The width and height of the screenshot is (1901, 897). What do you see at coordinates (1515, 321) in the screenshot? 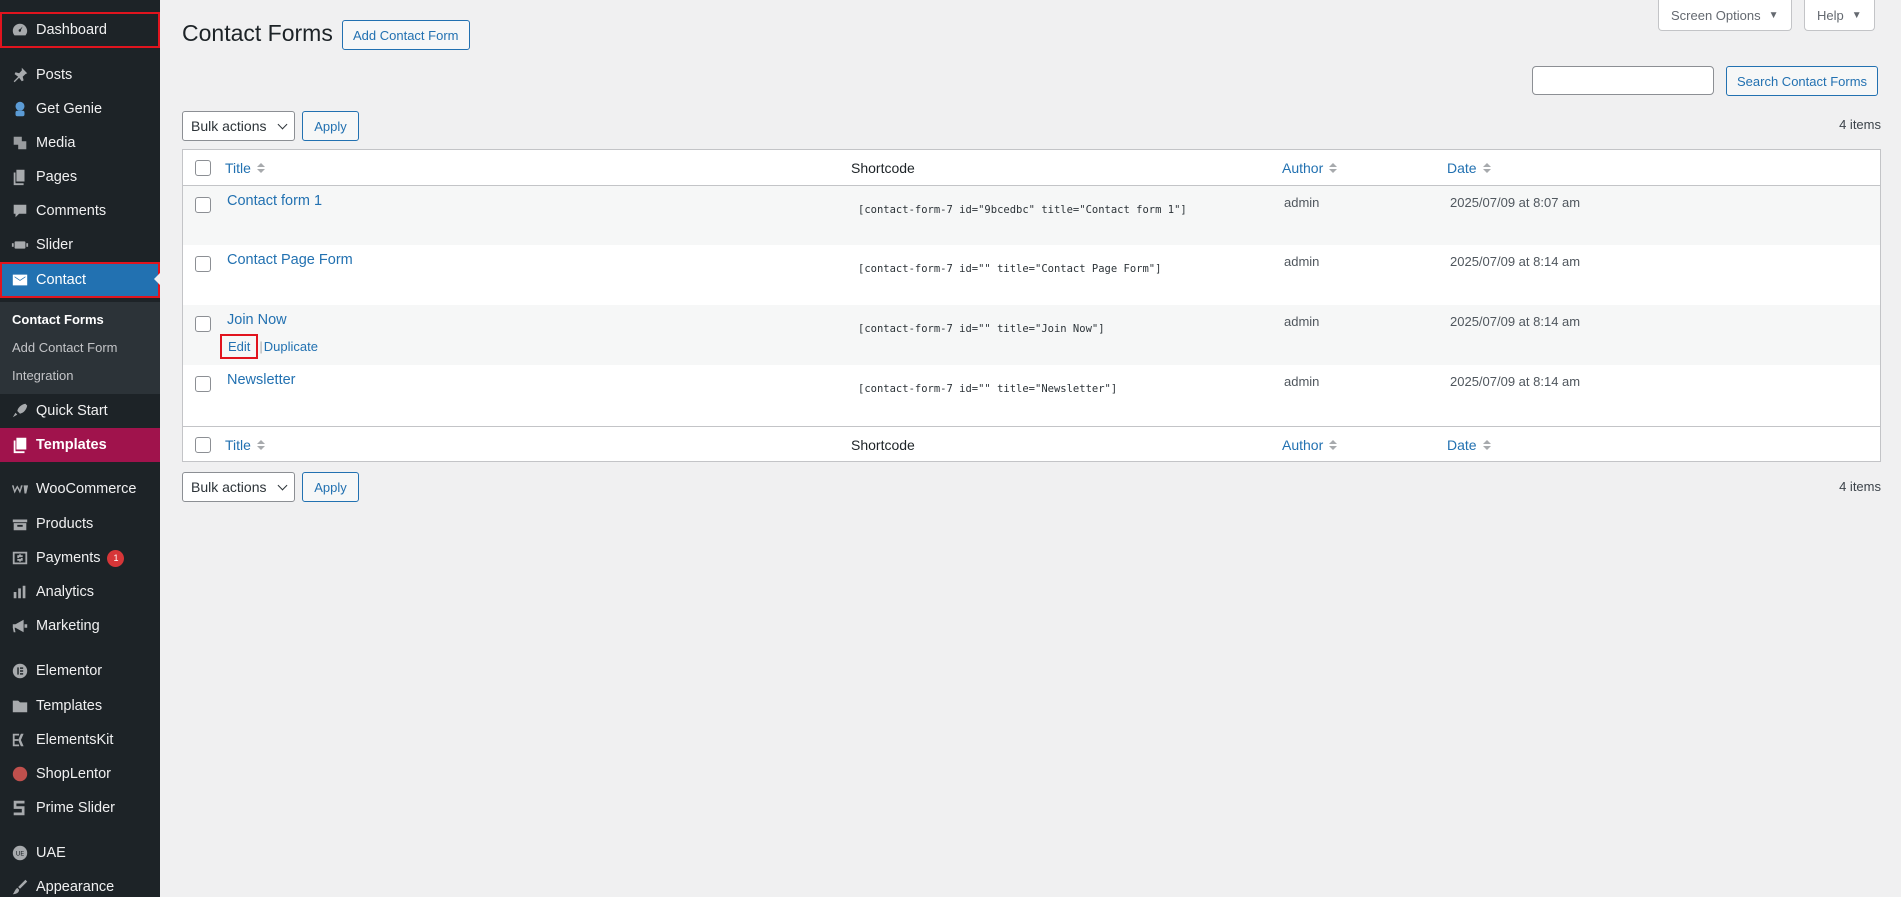
I see `date-text: 2025/07/09 at 8:14 am` at bounding box center [1515, 321].